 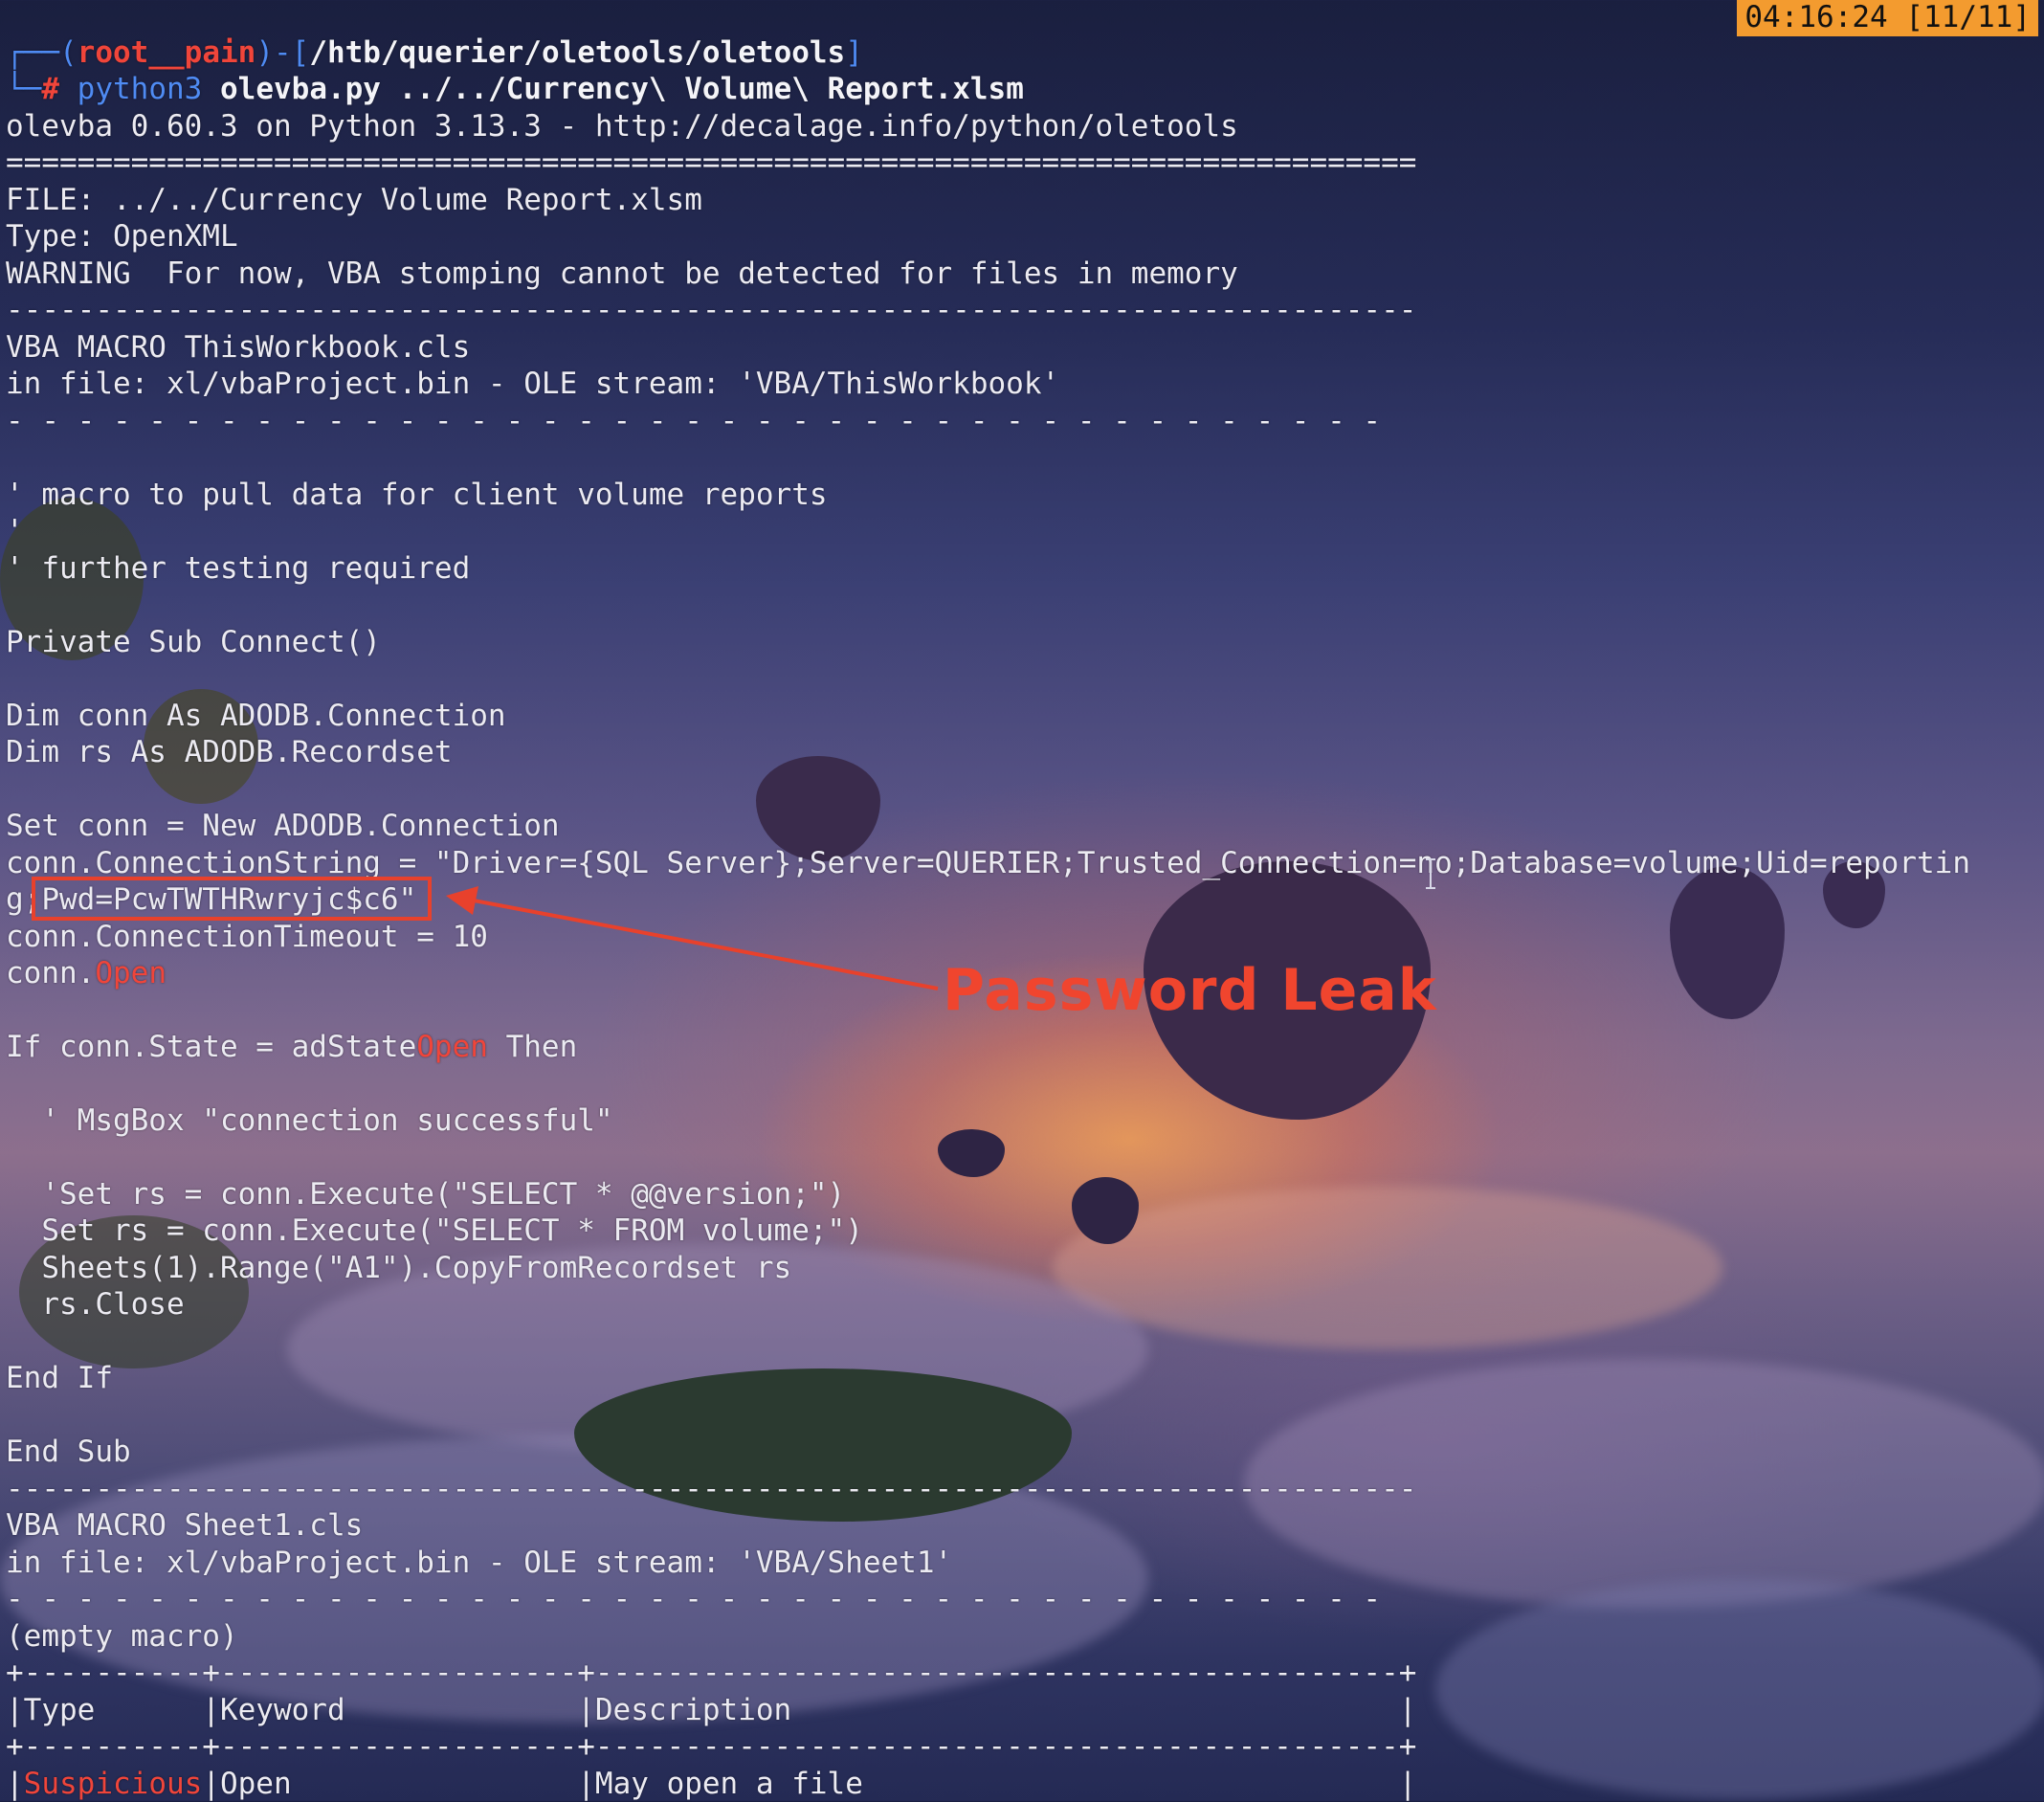 What do you see at coordinates (1190, 990) in the screenshot?
I see `password-leak-label: Password Leak` at bounding box center [1190, 990].